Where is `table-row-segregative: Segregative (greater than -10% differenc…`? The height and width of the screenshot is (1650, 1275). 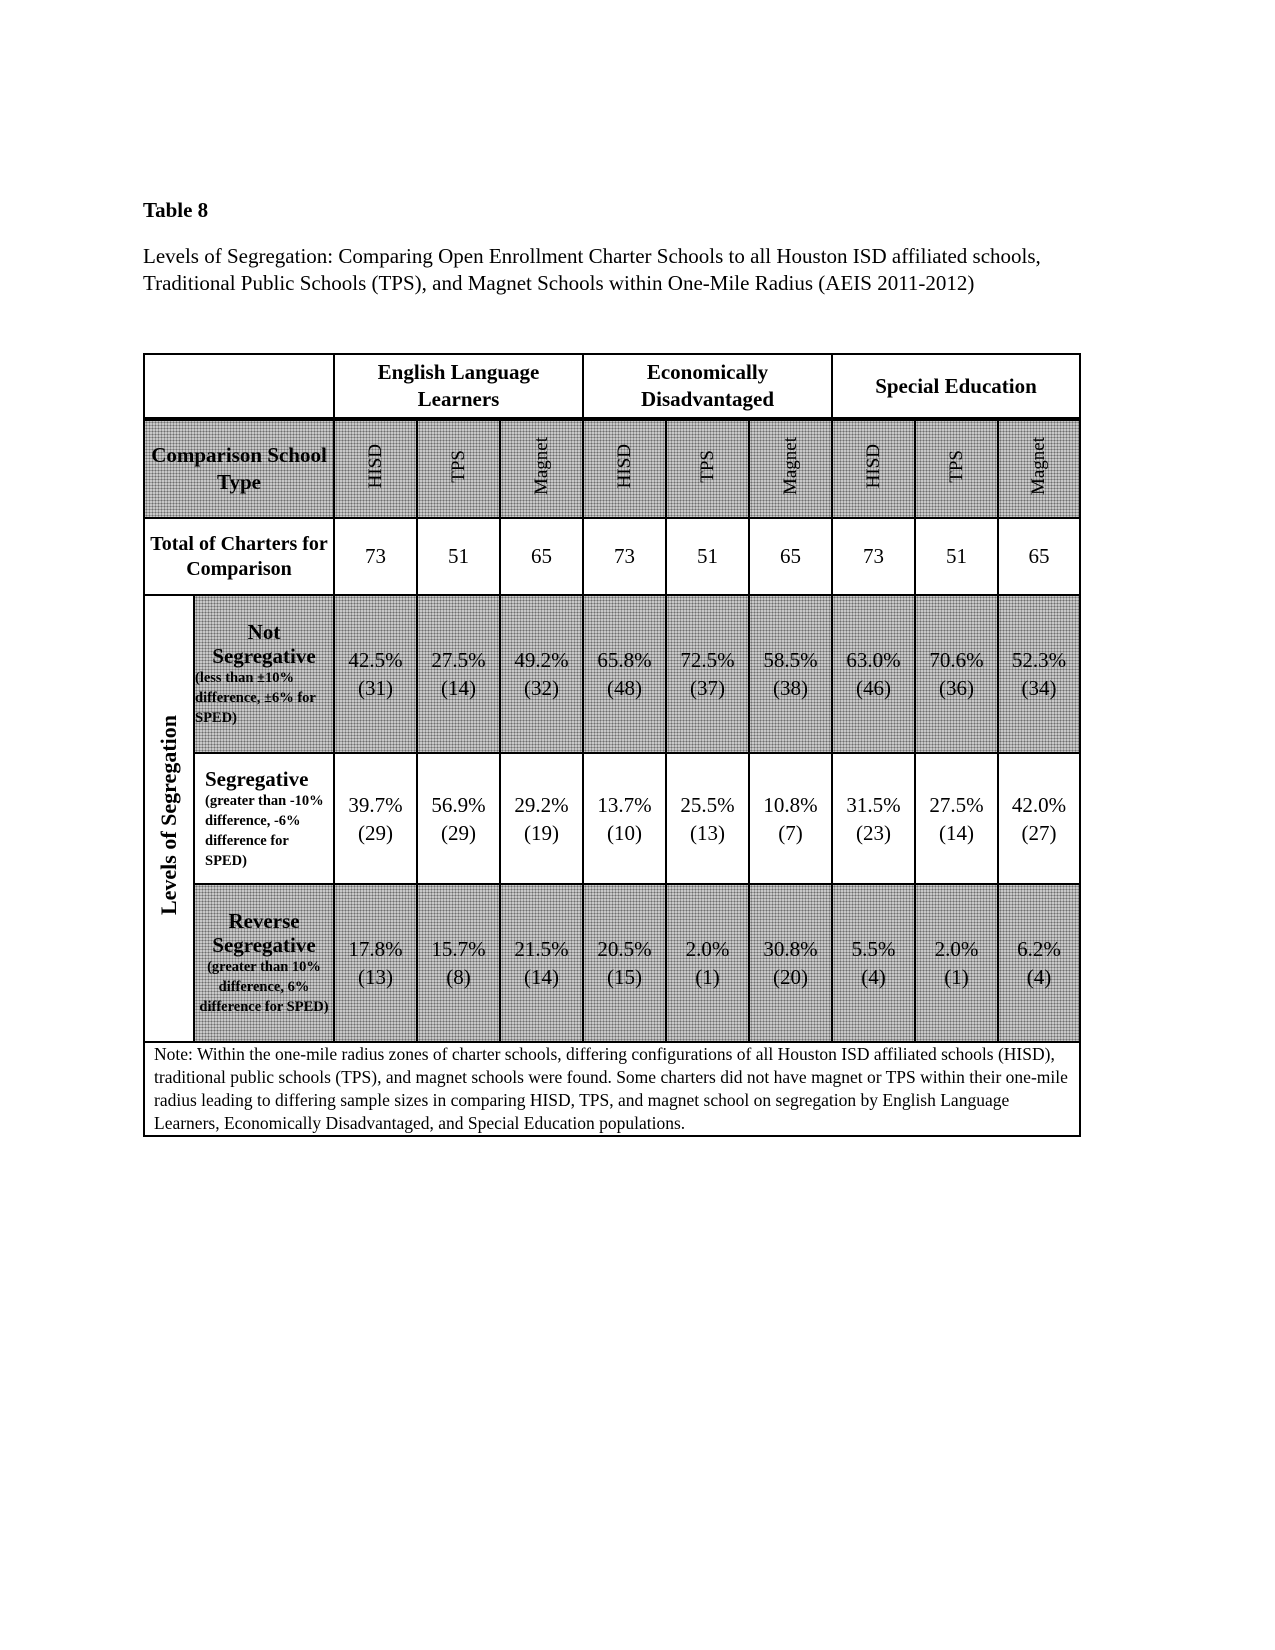
table-row-segregative: Segregative (greater than -10% differenc… is located at coordinates (613, 818).